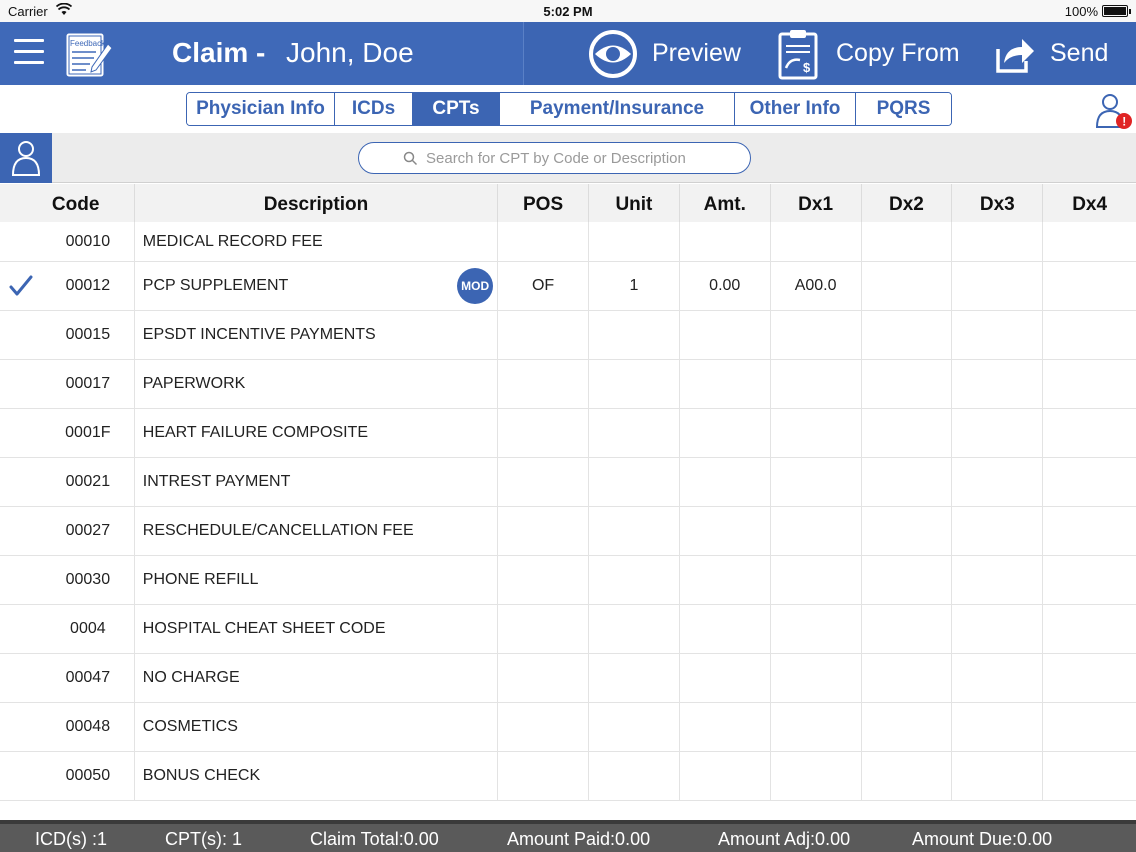 The height and width of the screenshot is (852, 1136). What do you see at coordinates (456, 109) in the screenshot?
I see `tab-cpts: CPTs` at bounding box center [456, 109].